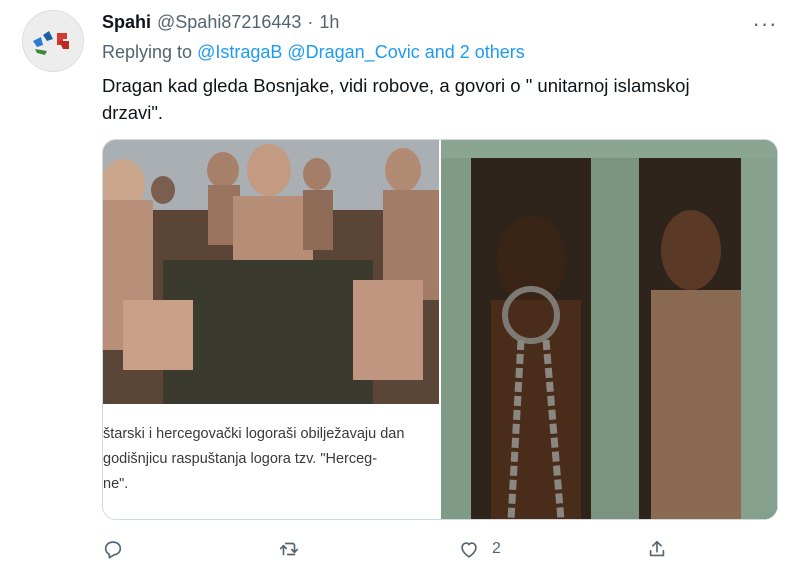  I want to click on retweet-button, so click(289, 549).